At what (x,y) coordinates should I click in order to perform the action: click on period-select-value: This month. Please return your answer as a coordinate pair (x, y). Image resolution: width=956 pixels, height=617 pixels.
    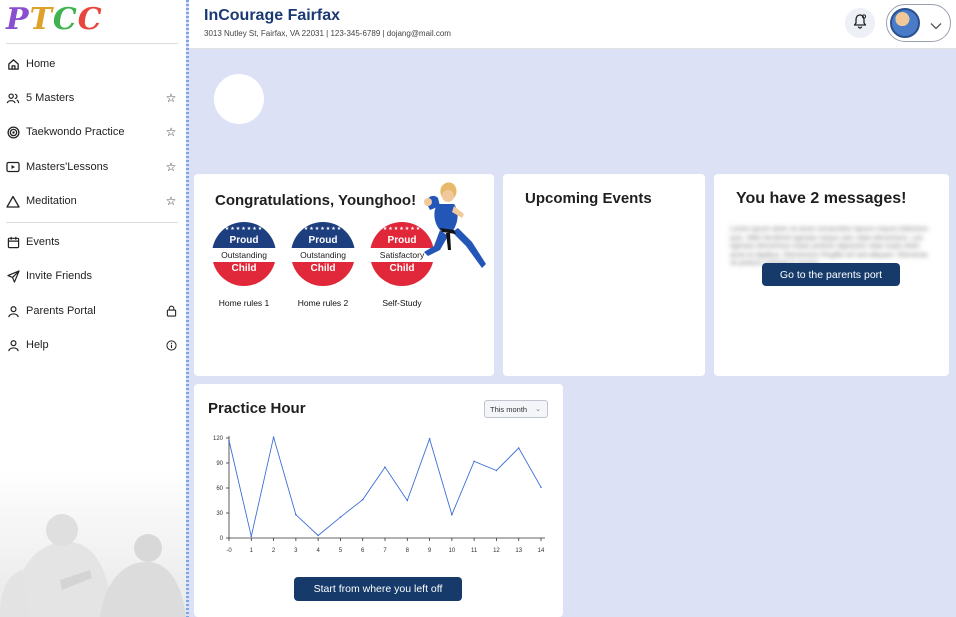
    Looking at the image, I should click on (509, 409).